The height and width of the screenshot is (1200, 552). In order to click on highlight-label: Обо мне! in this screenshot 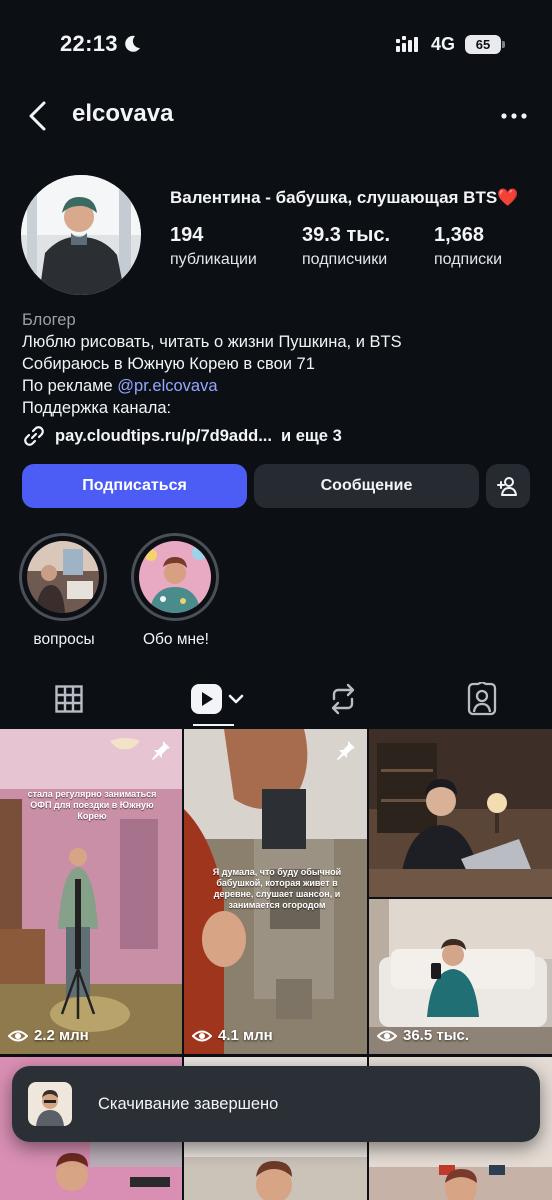, I will do `click(175, 639)`.